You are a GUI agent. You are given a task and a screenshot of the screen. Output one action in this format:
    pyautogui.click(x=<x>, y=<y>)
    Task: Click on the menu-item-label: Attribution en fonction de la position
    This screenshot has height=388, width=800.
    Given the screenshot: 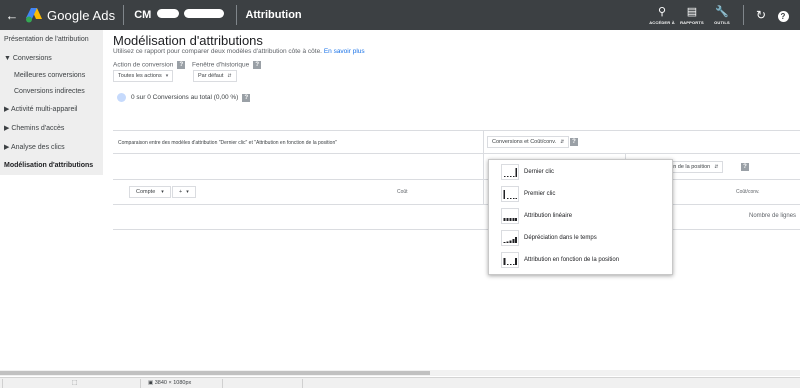 What is the action you would take?
    pyautogui.click(x=572, y=260)
    